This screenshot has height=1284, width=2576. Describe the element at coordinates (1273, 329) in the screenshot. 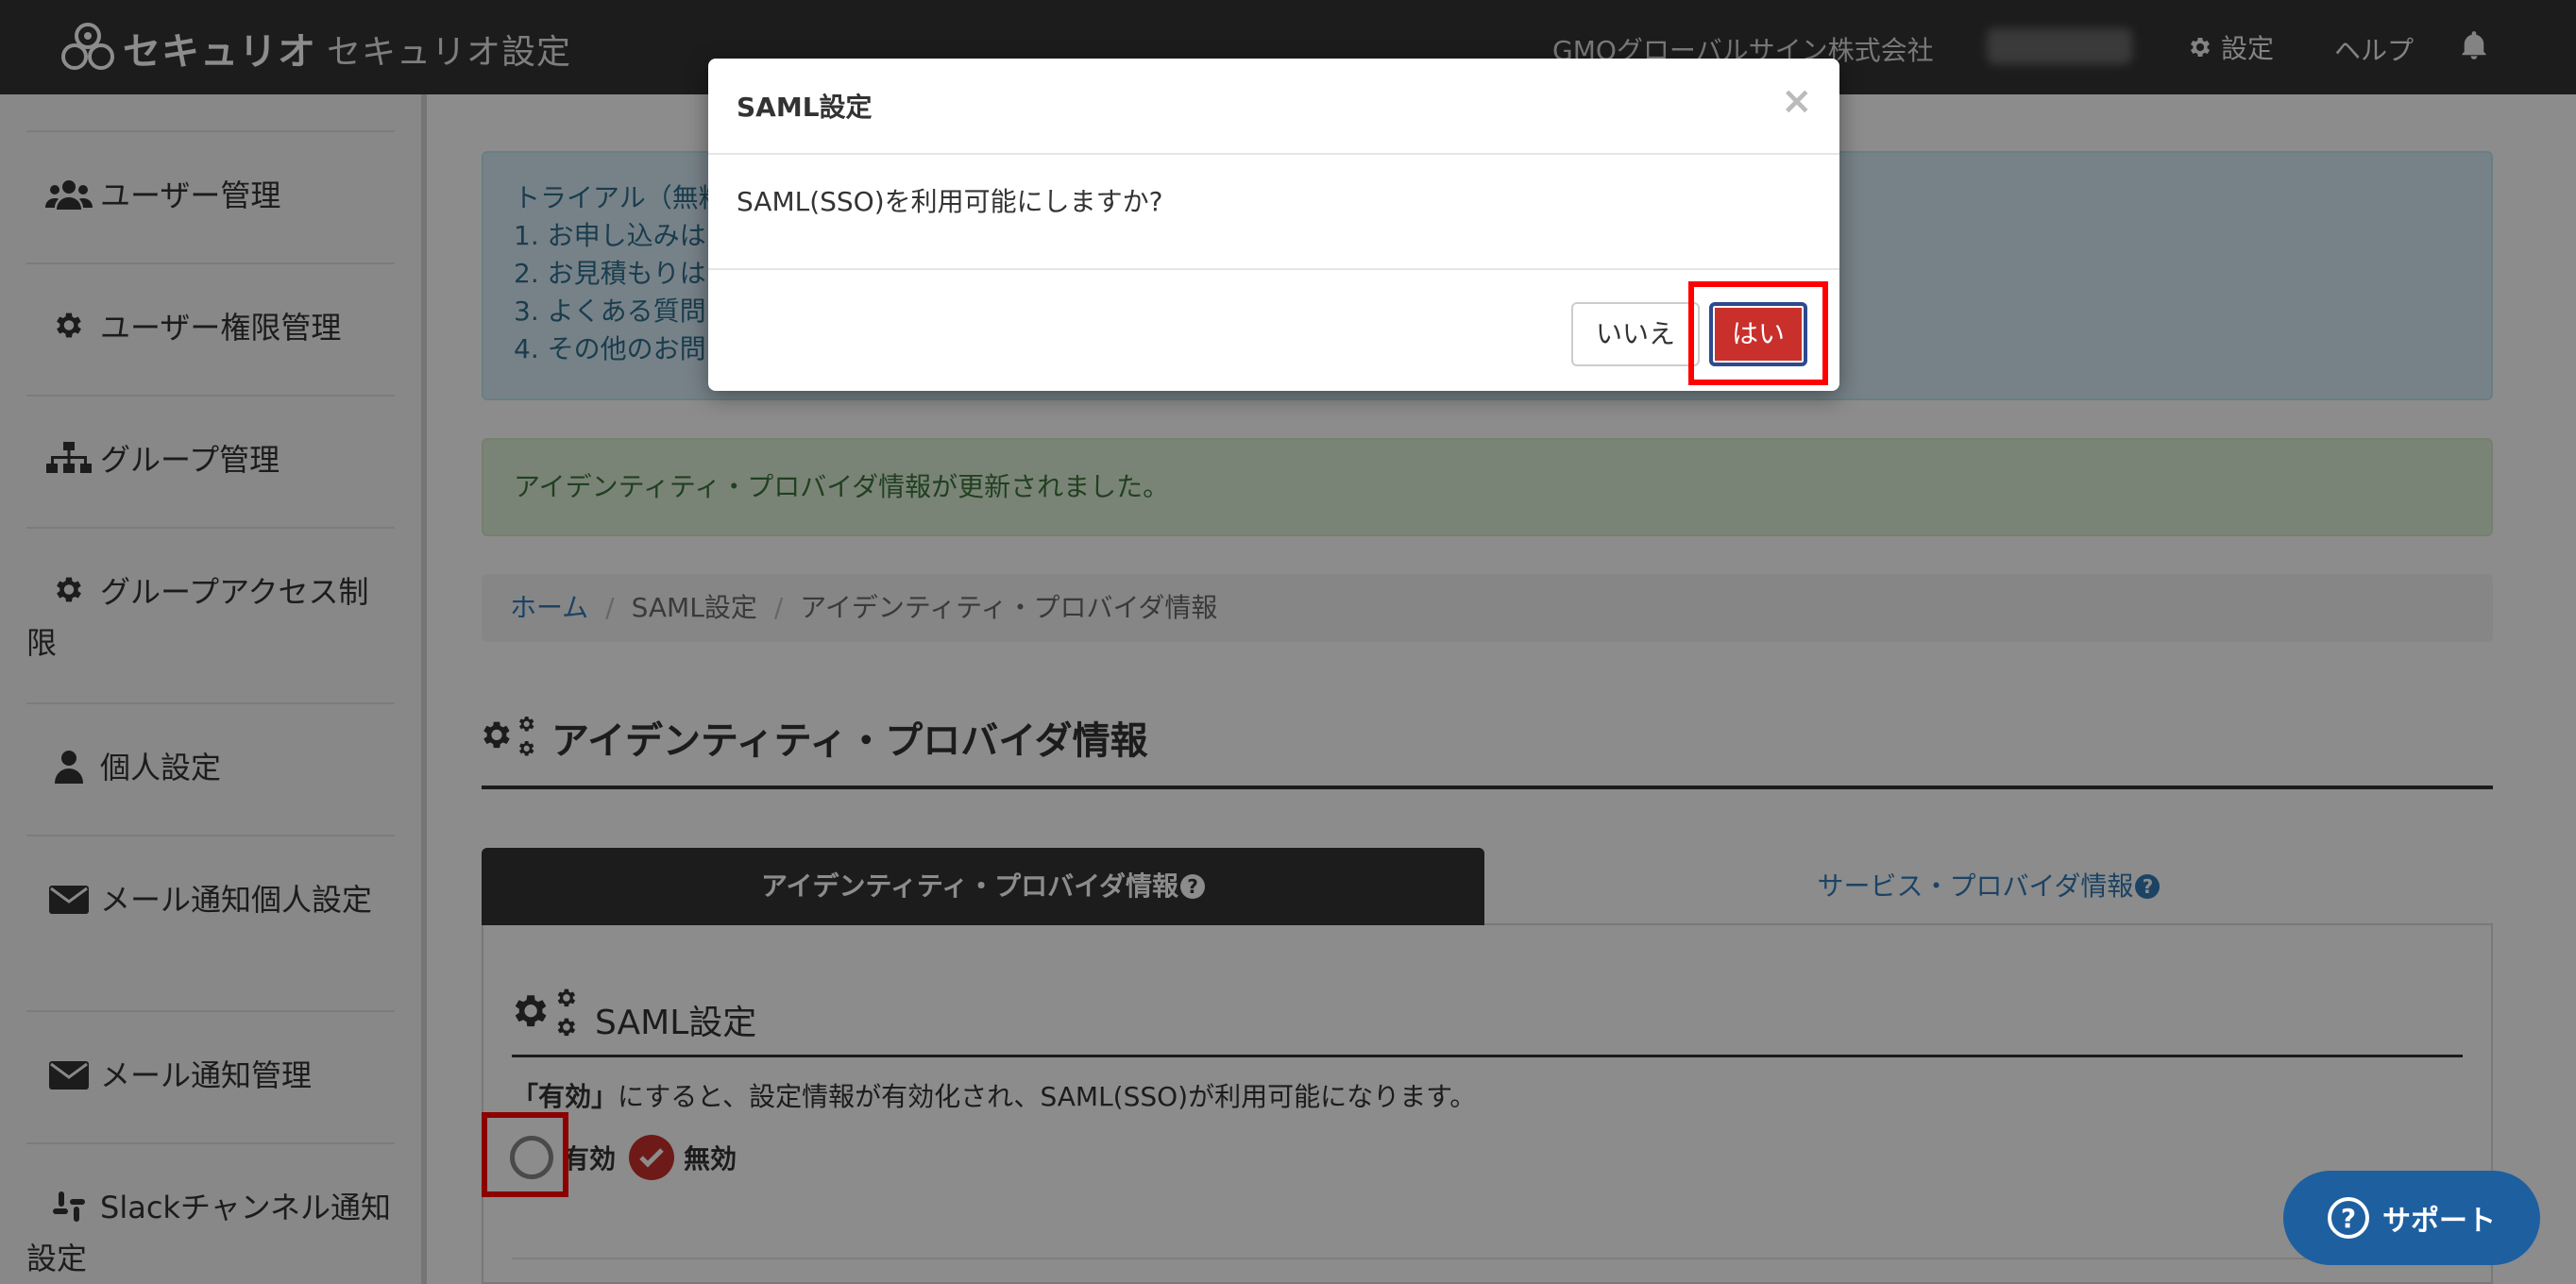

I see `dialog-footer: いいえ はい` at that location.